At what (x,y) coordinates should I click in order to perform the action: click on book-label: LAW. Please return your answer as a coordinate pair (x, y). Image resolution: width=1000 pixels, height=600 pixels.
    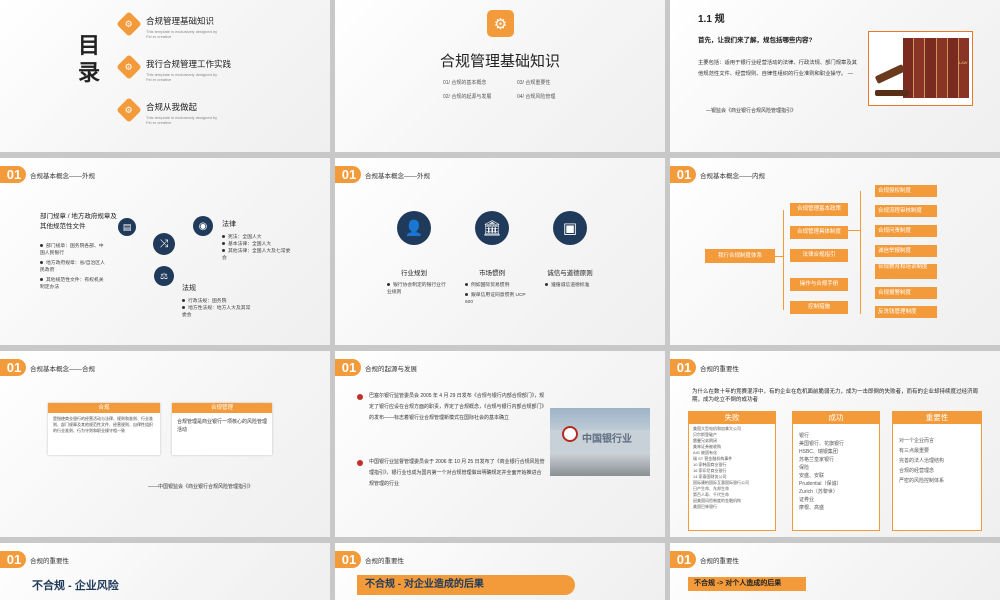
    Looking at the image, I should click on (963, 62).